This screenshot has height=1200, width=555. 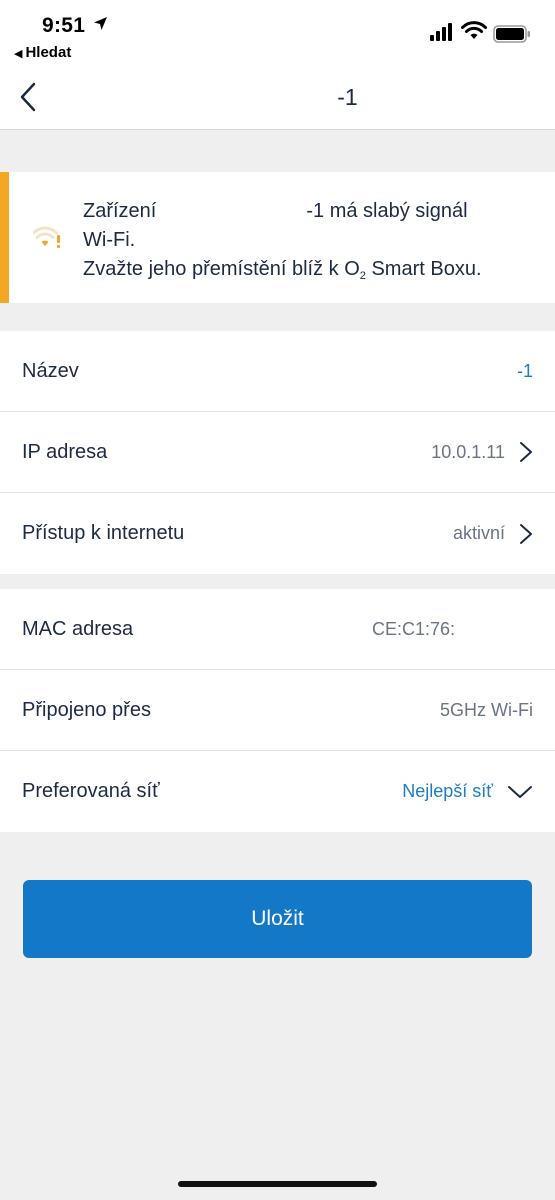 I want to click on back-triangle-icon: ◀, so click(x=18, y=54).